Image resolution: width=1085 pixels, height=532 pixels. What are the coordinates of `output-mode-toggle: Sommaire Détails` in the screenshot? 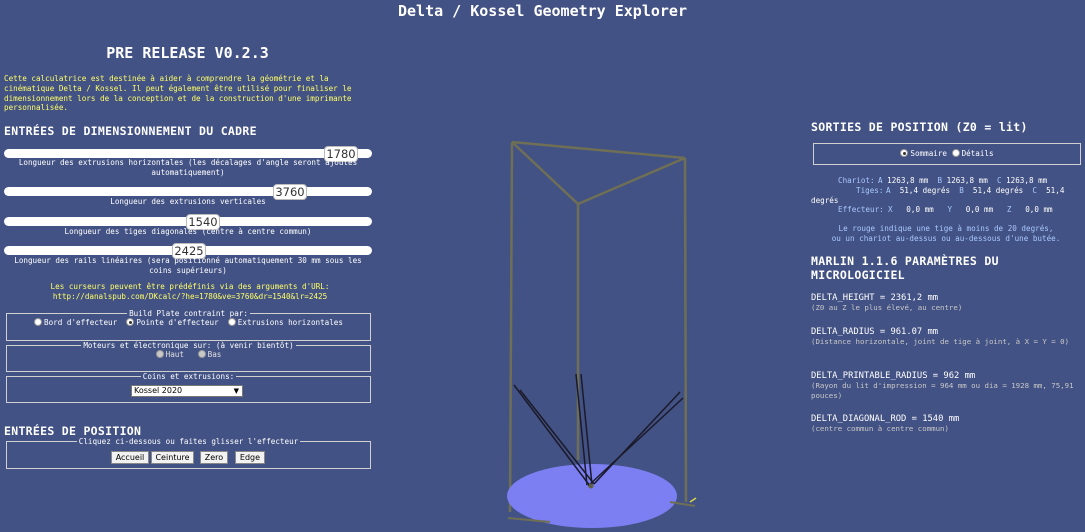 It's located at (947, 154).